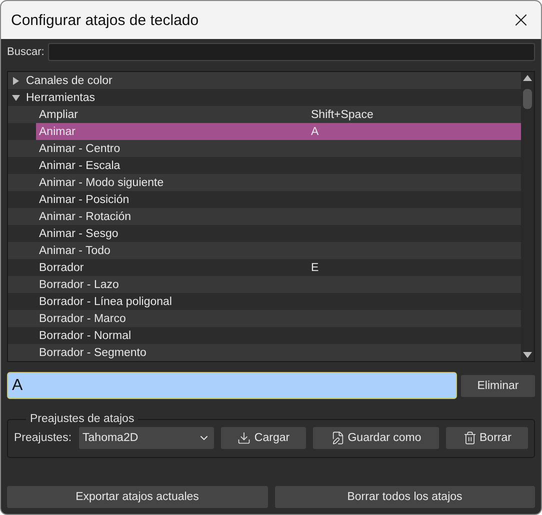 Image resolution: width=542 pixels, height=515 pixels. Describe the element at coordinates (487, 438) in the screenshot. I see `delete-button: Borrar` at that location.